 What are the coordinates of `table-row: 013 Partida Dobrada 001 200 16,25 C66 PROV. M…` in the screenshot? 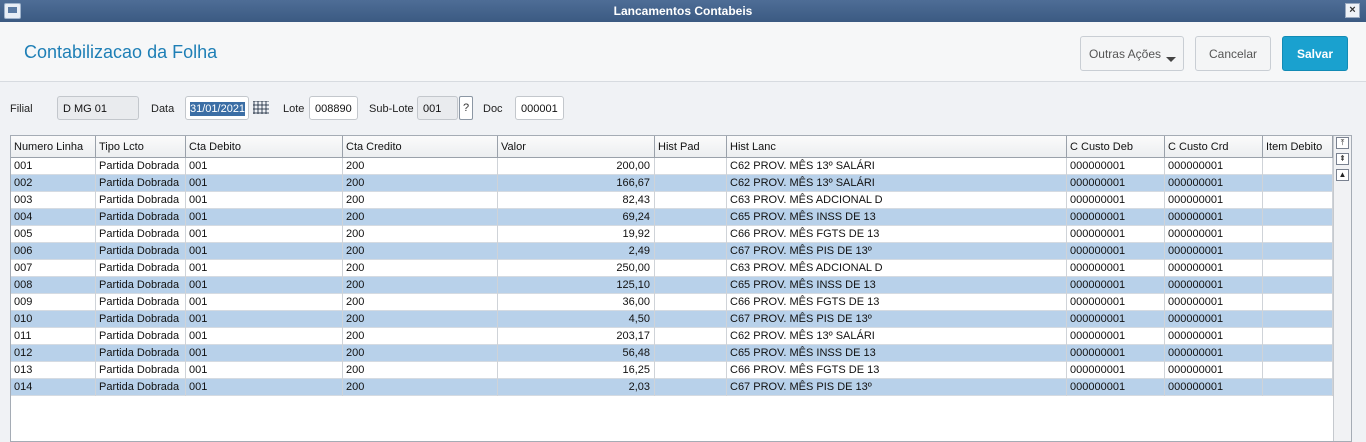 It's located at (672, 370).